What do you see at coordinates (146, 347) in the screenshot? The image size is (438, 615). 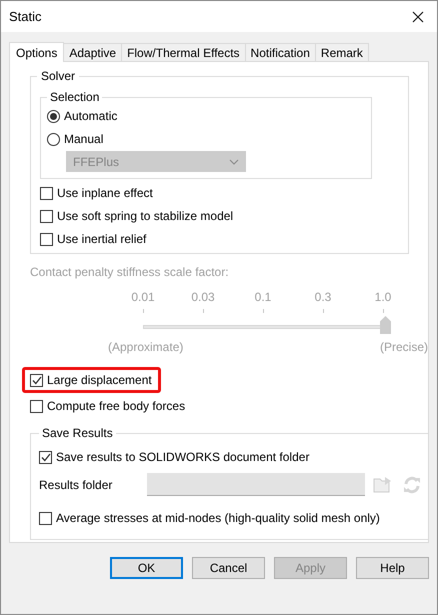 I see `slider-min-label: (Approximate)` at bounding box center [146, 347].